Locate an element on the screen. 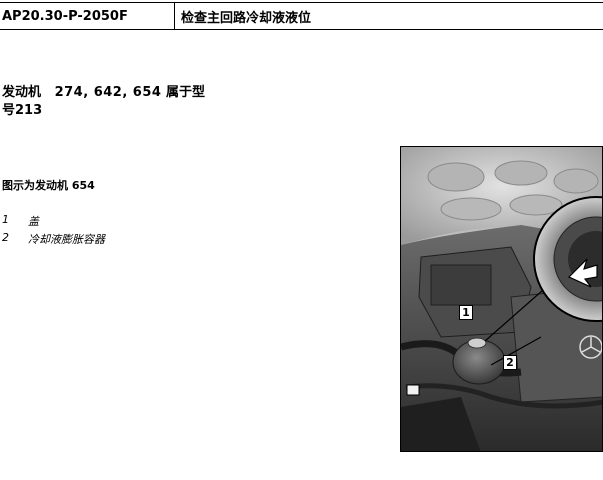 The width and height of the screenshot is (603, 480). legend-number: 2 is located at coordinates (5, 237).